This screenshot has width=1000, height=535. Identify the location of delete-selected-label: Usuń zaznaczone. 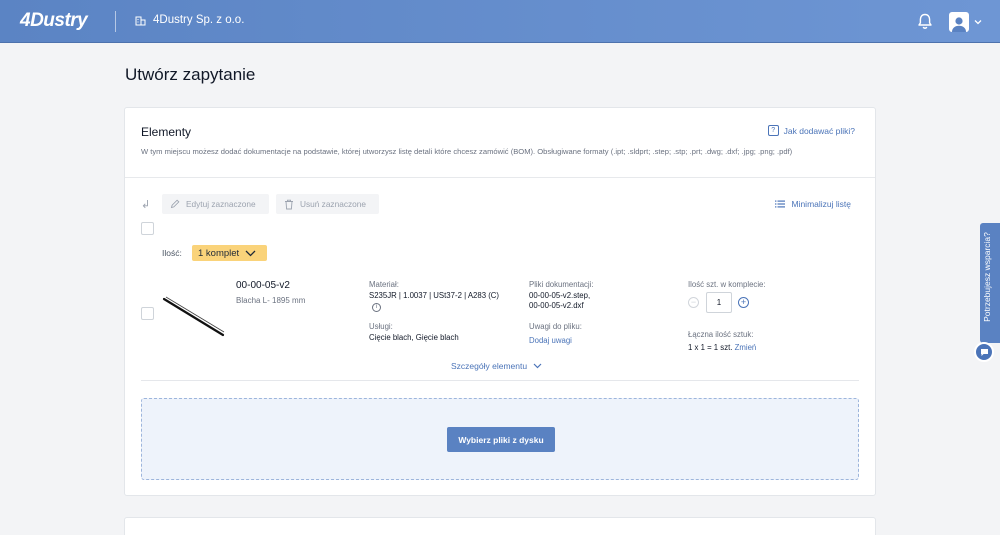
(333, 204).